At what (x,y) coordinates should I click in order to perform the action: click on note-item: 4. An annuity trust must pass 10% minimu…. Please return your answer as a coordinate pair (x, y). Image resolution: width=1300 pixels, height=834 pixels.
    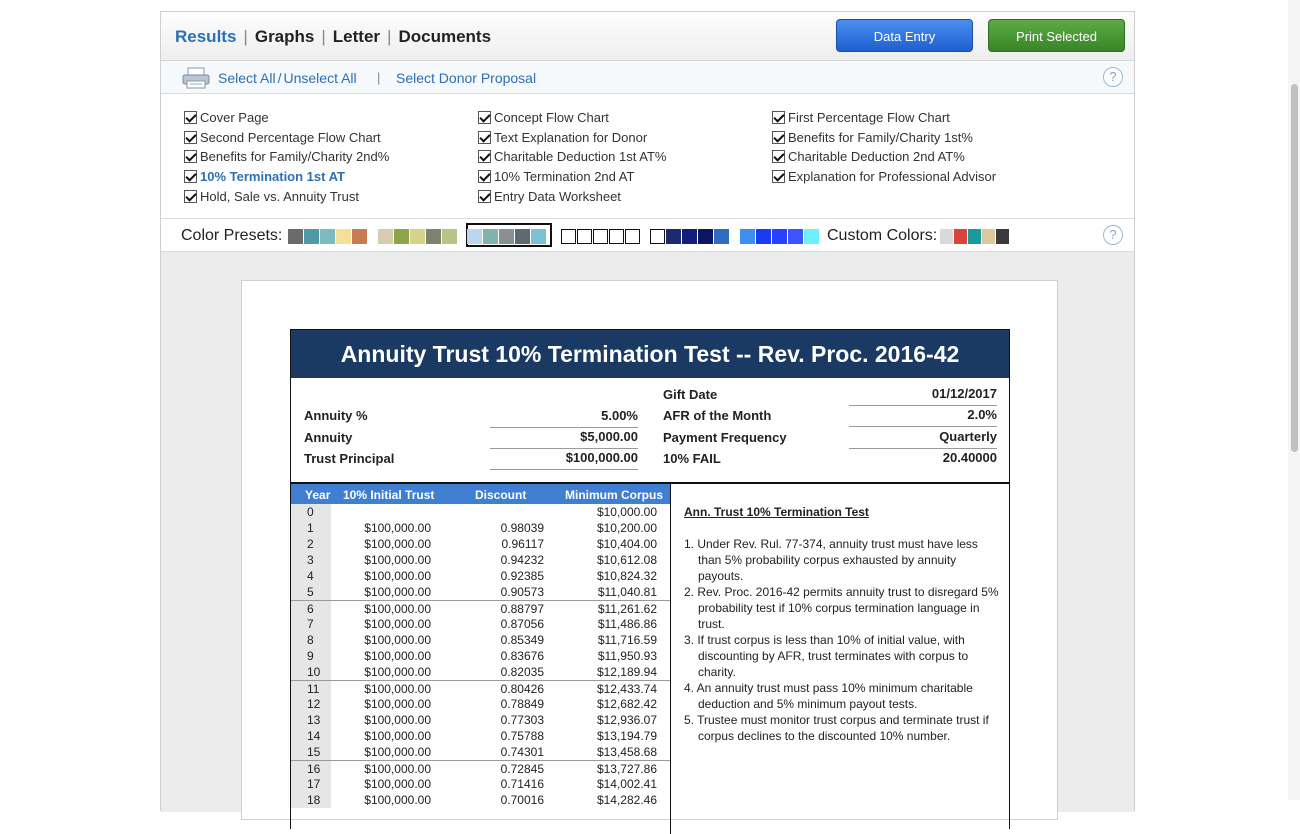
    Looking at the image, I should click on (828, 696).